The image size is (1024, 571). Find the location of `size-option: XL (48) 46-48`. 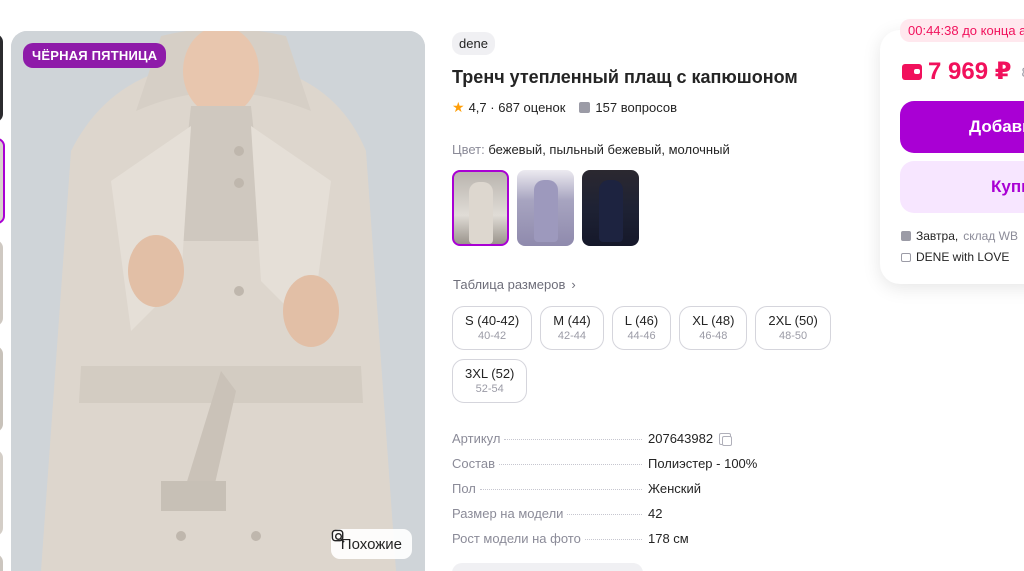

size-option: XL (48) 46-48 is located at coordinates (713, 328).